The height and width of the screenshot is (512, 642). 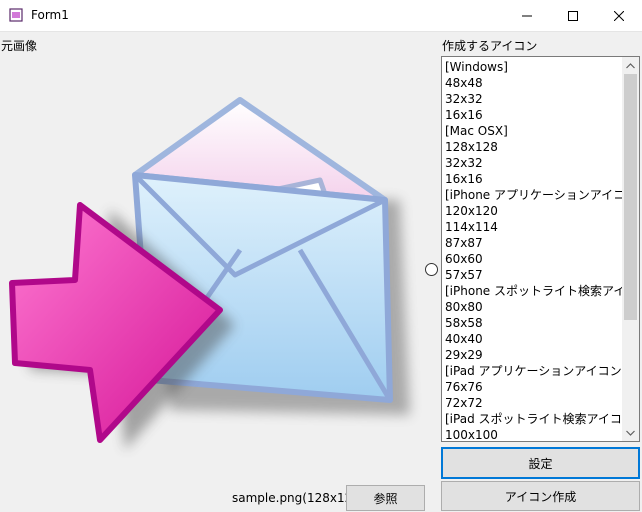 I want to click on title-bar: Form1, so click(x=321, y=16).